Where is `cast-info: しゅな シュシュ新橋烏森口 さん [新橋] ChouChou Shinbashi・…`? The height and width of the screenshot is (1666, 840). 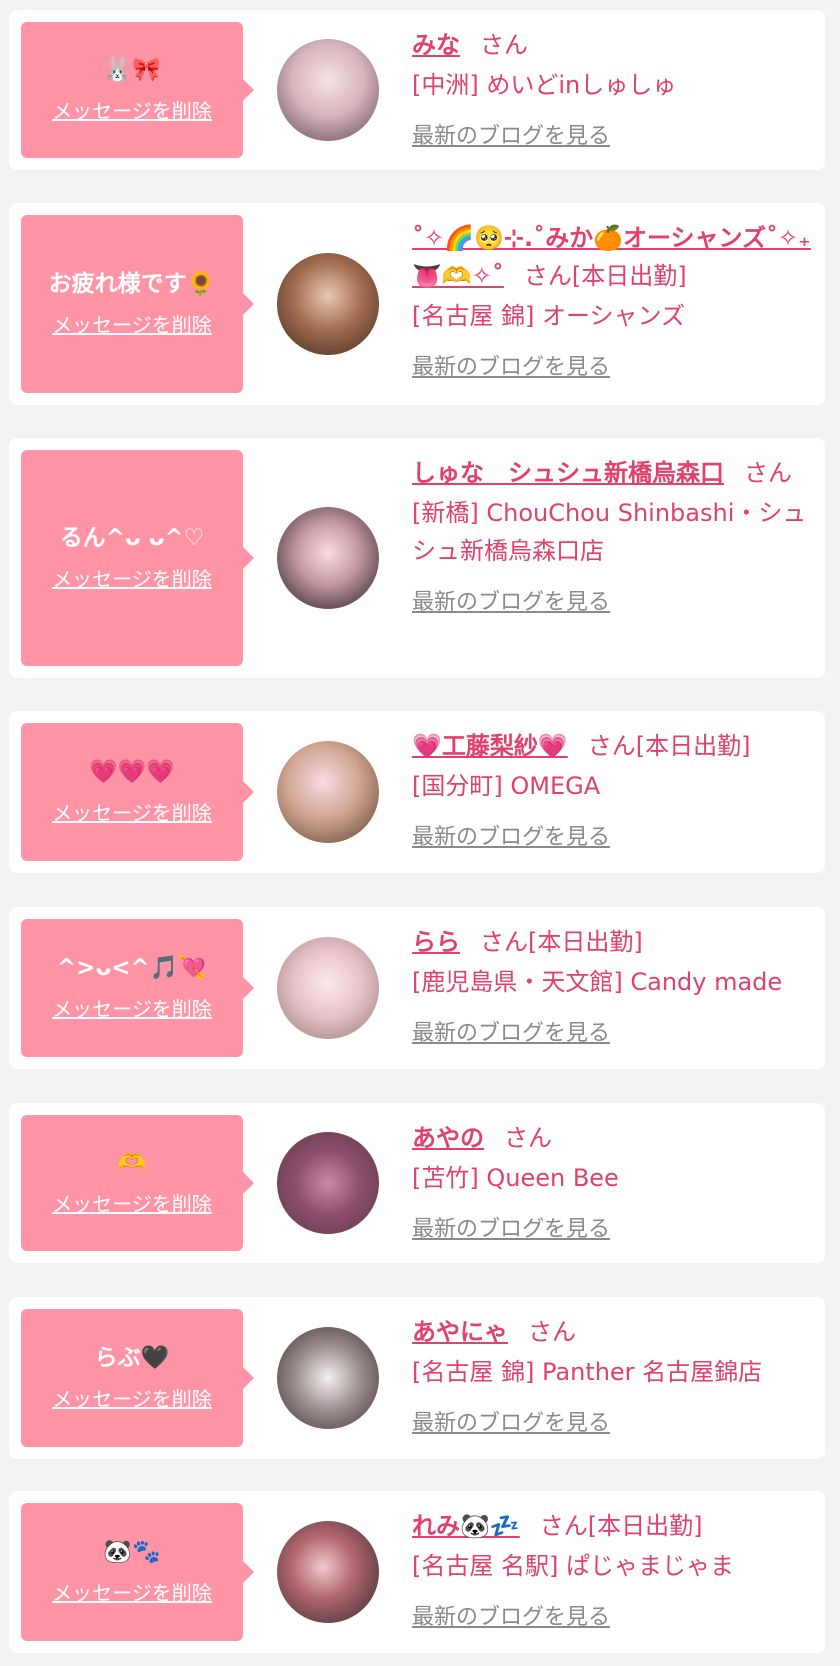 cast-info: しゅな シュシュ新橋烏森口 さん [新橋] ChouChou Shinbashi・… is located at coordinates (611, 535).